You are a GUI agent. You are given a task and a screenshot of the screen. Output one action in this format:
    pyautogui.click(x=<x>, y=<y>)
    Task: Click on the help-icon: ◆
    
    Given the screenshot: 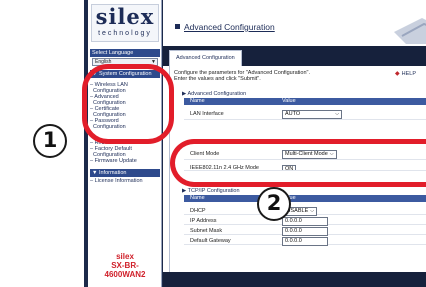 What is the action you would take?
    pyautogui.click(x=397, y=74)
    